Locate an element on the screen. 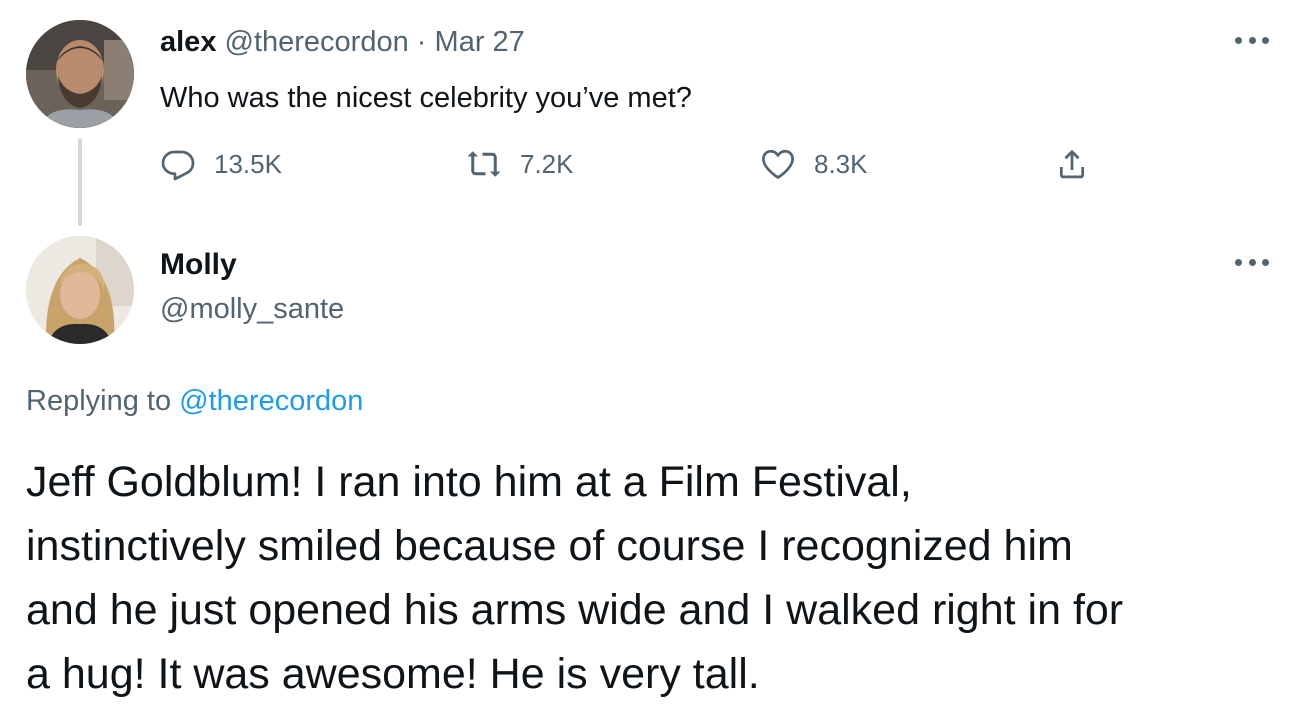 Image resolution: width=1300 pixels, height=721 pixels. reply-icon is located at coordinates (178, 165).